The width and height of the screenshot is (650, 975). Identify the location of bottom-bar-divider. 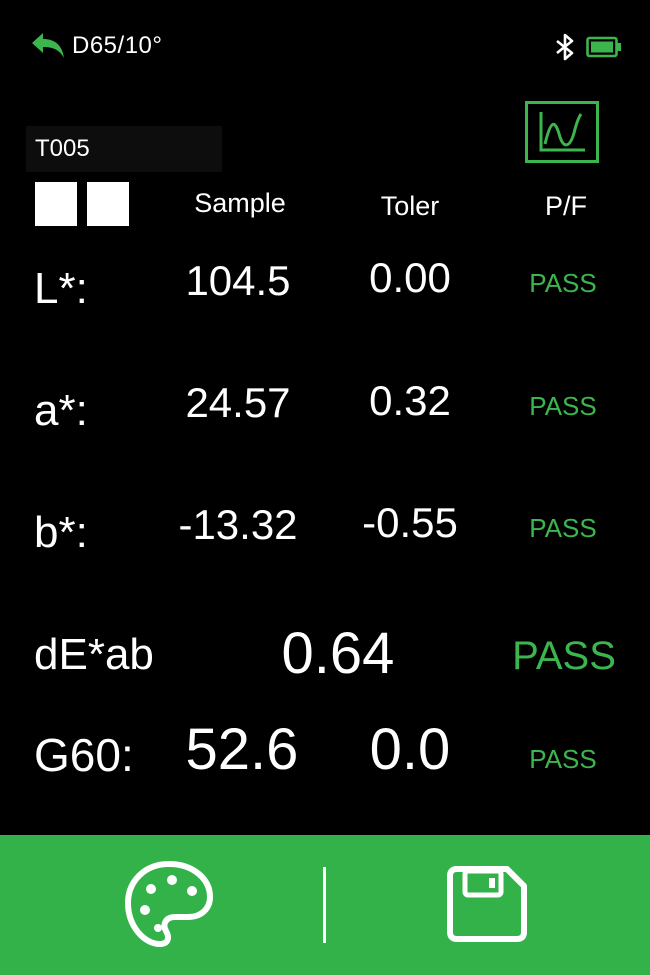
(324, 905).